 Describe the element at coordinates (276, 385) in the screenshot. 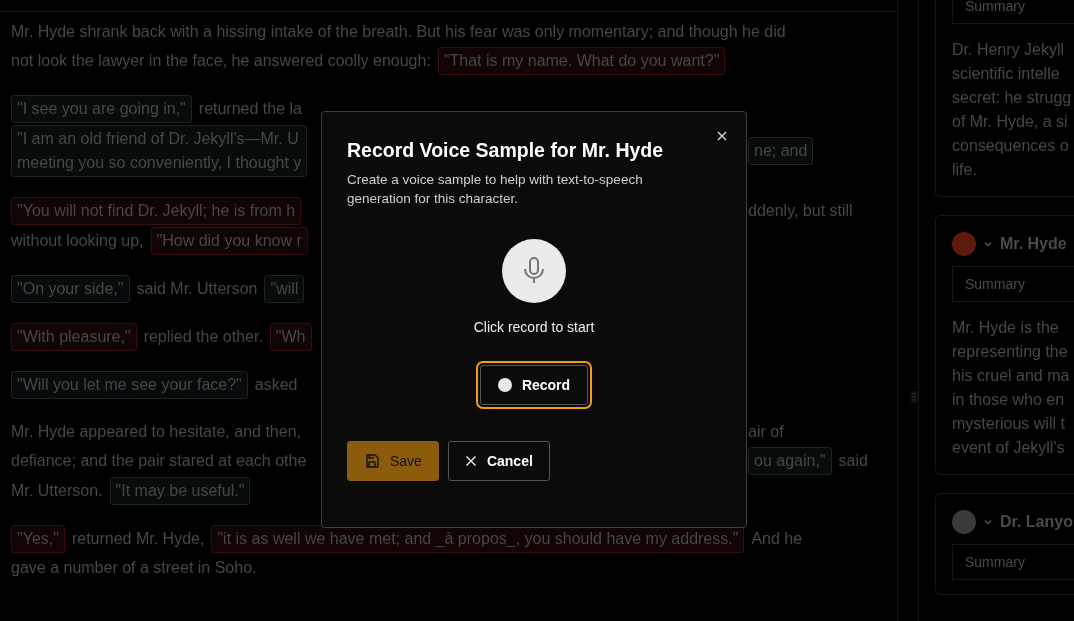

I see `narration-text: asked` at that location.